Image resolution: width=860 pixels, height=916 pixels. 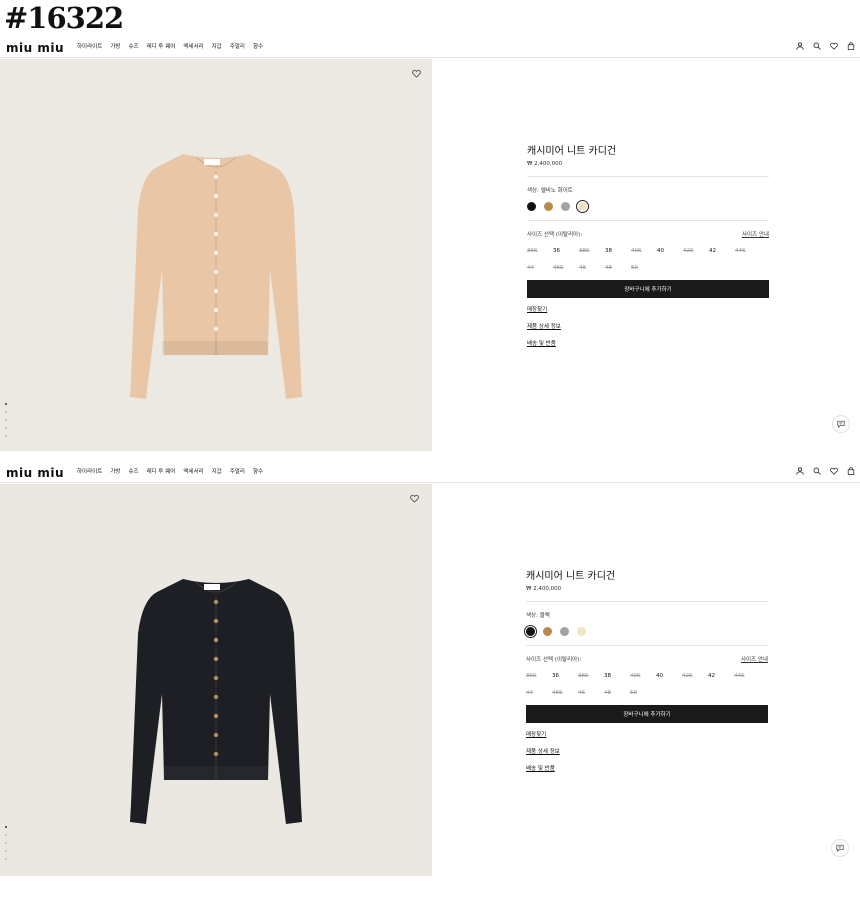 What do you see at coordinates (647, 601) in the screenshot?
I see `divider` at bounding box center [647, 601].